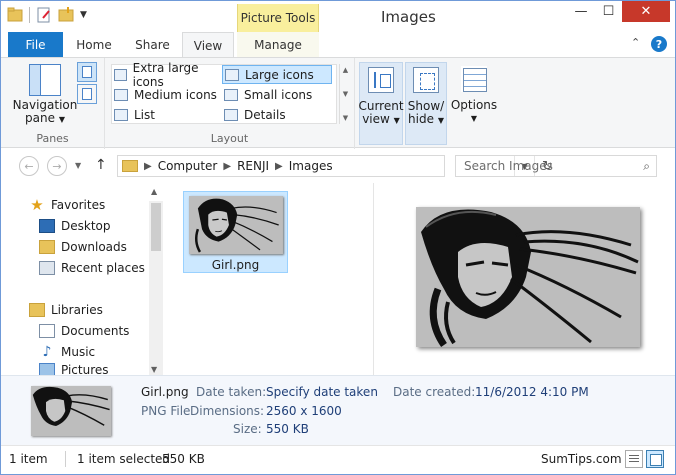 This screenshot has width=676, height=475. What do you see at coordinates (265, 114) in the screenshot?
I see `layout-item-label: Details` at bounding box center [265, 114].